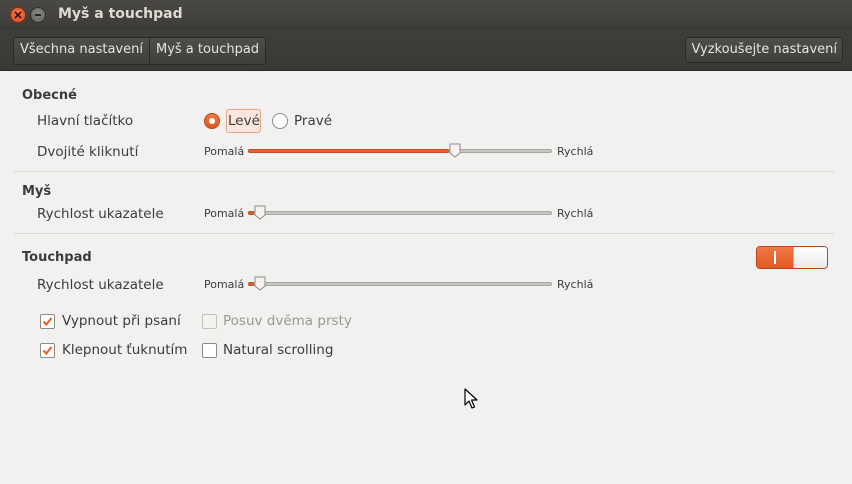 The image size is (852, 484). What do you see at coordinates (287, 321) in the screenshot?
I see `two-finger-scroll-label: Posuv dvěma prsty` at bounding box center [287, 321].